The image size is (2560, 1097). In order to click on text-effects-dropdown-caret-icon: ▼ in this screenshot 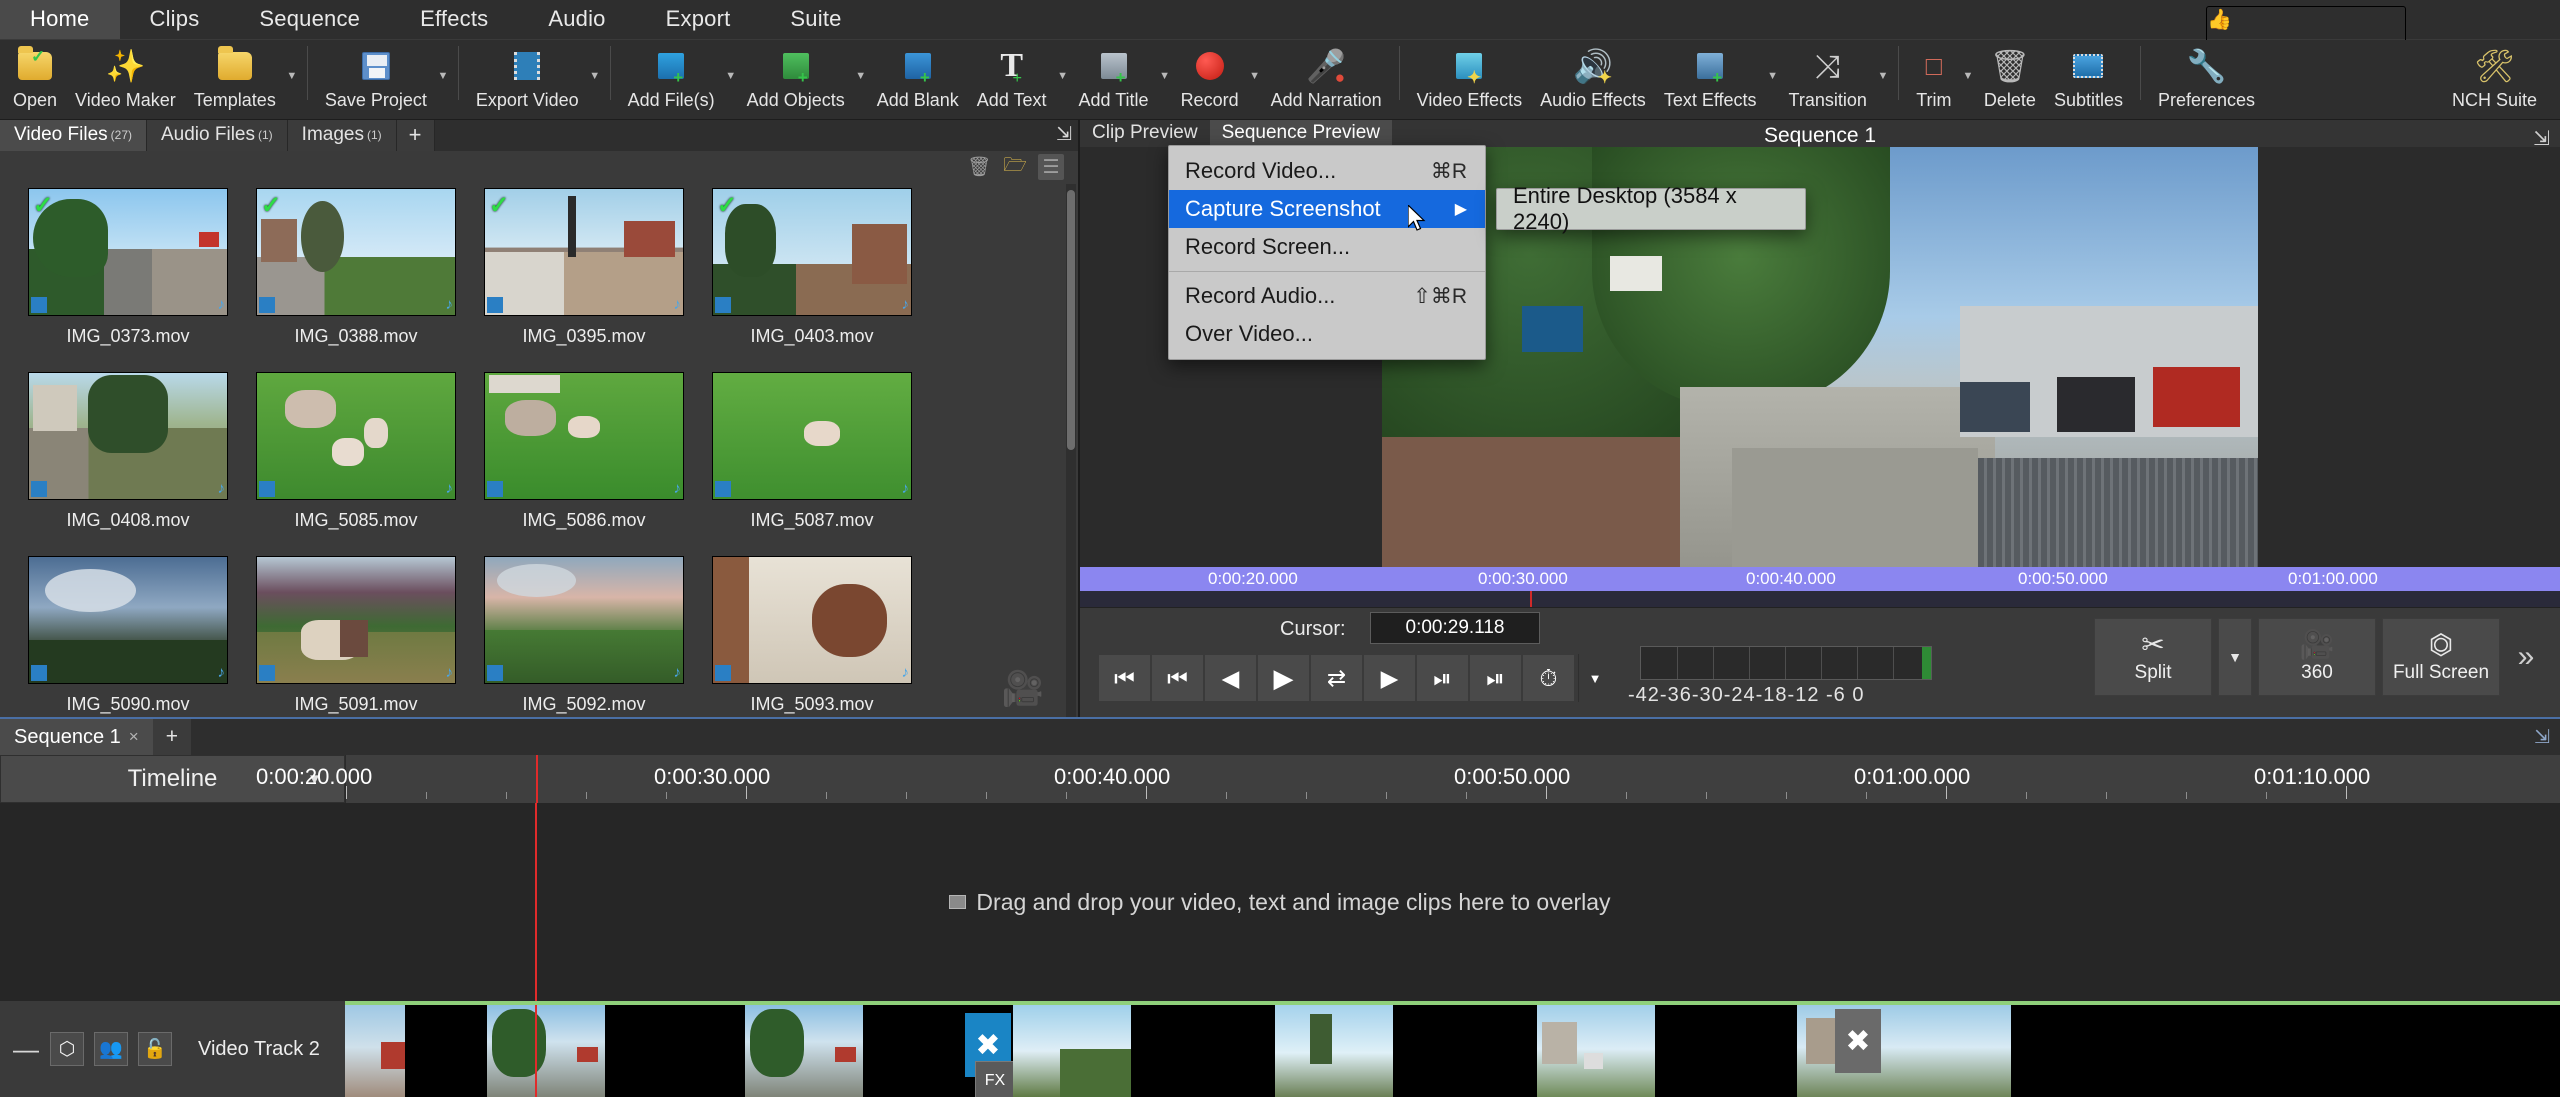, I will do `click(1773, 76)`.